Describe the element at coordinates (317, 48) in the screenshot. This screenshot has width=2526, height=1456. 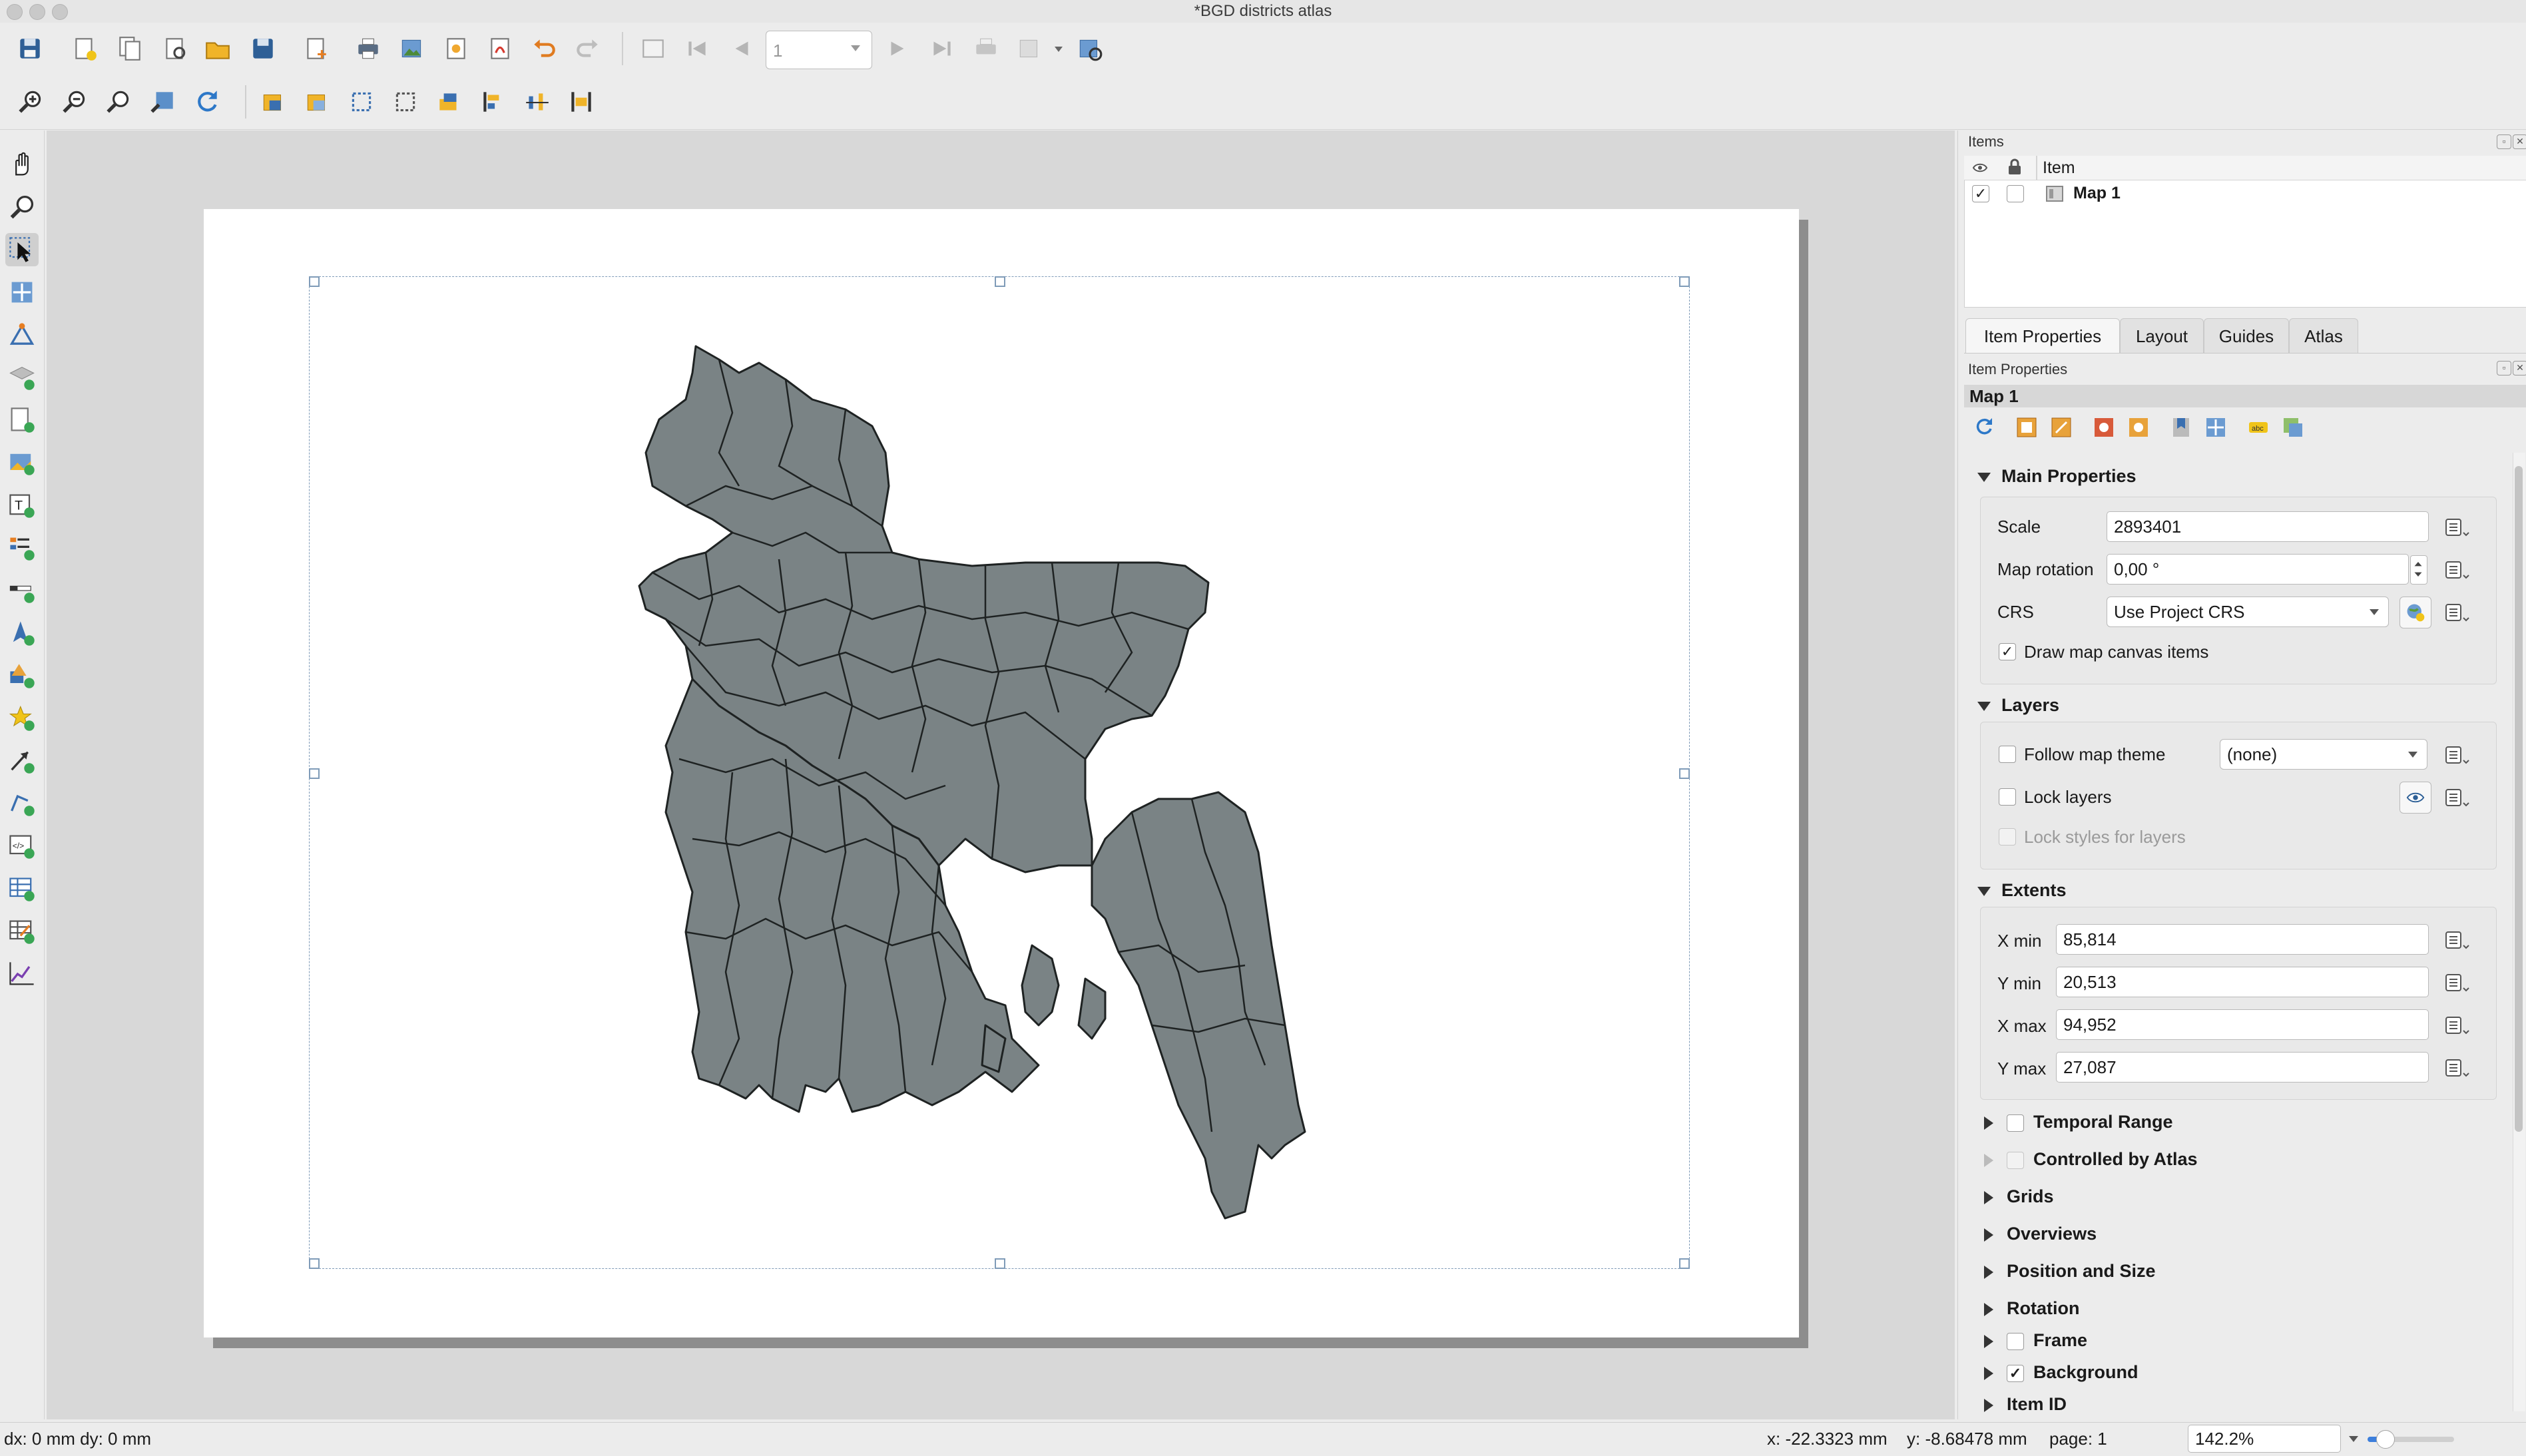
I see `add-pages-icon` at that location.